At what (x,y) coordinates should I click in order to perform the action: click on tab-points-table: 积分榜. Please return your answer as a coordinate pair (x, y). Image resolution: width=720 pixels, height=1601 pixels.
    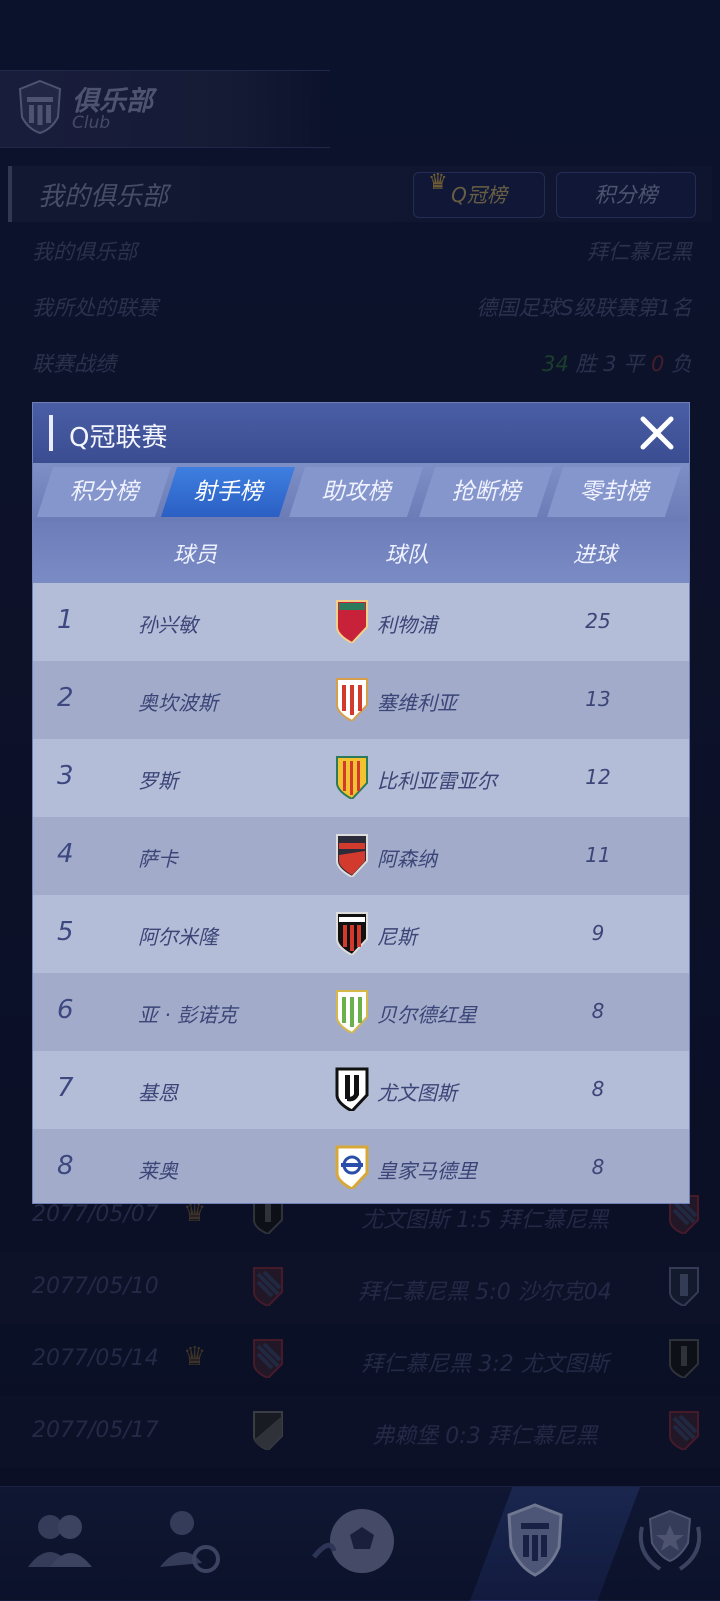
    Looking at the image, I should click on (104, 492).